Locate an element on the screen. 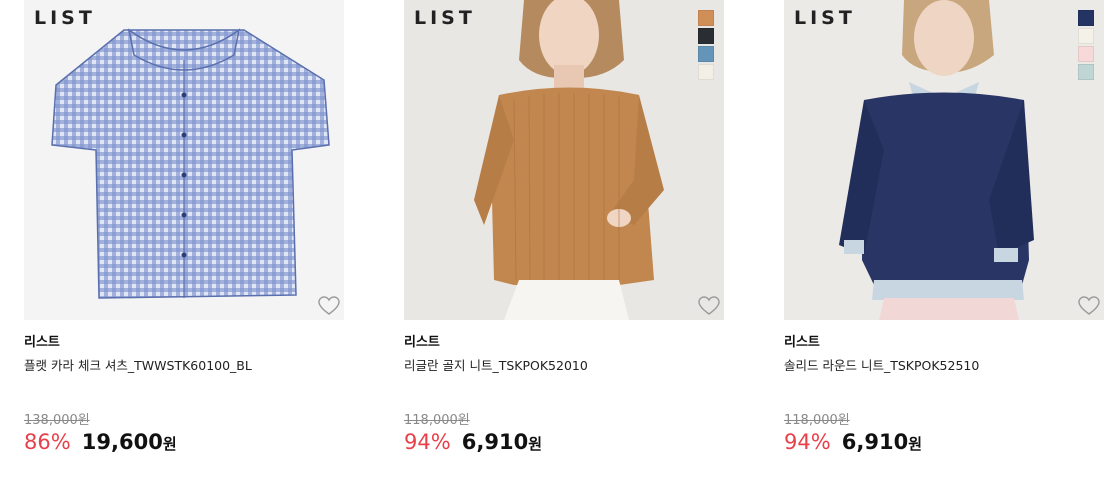 Image resolution: width=1104 pixels, height=483 pixels. product-name: 솔리드 라운드 니트_TSKPOK52510 is located at coordinates (944, 364).